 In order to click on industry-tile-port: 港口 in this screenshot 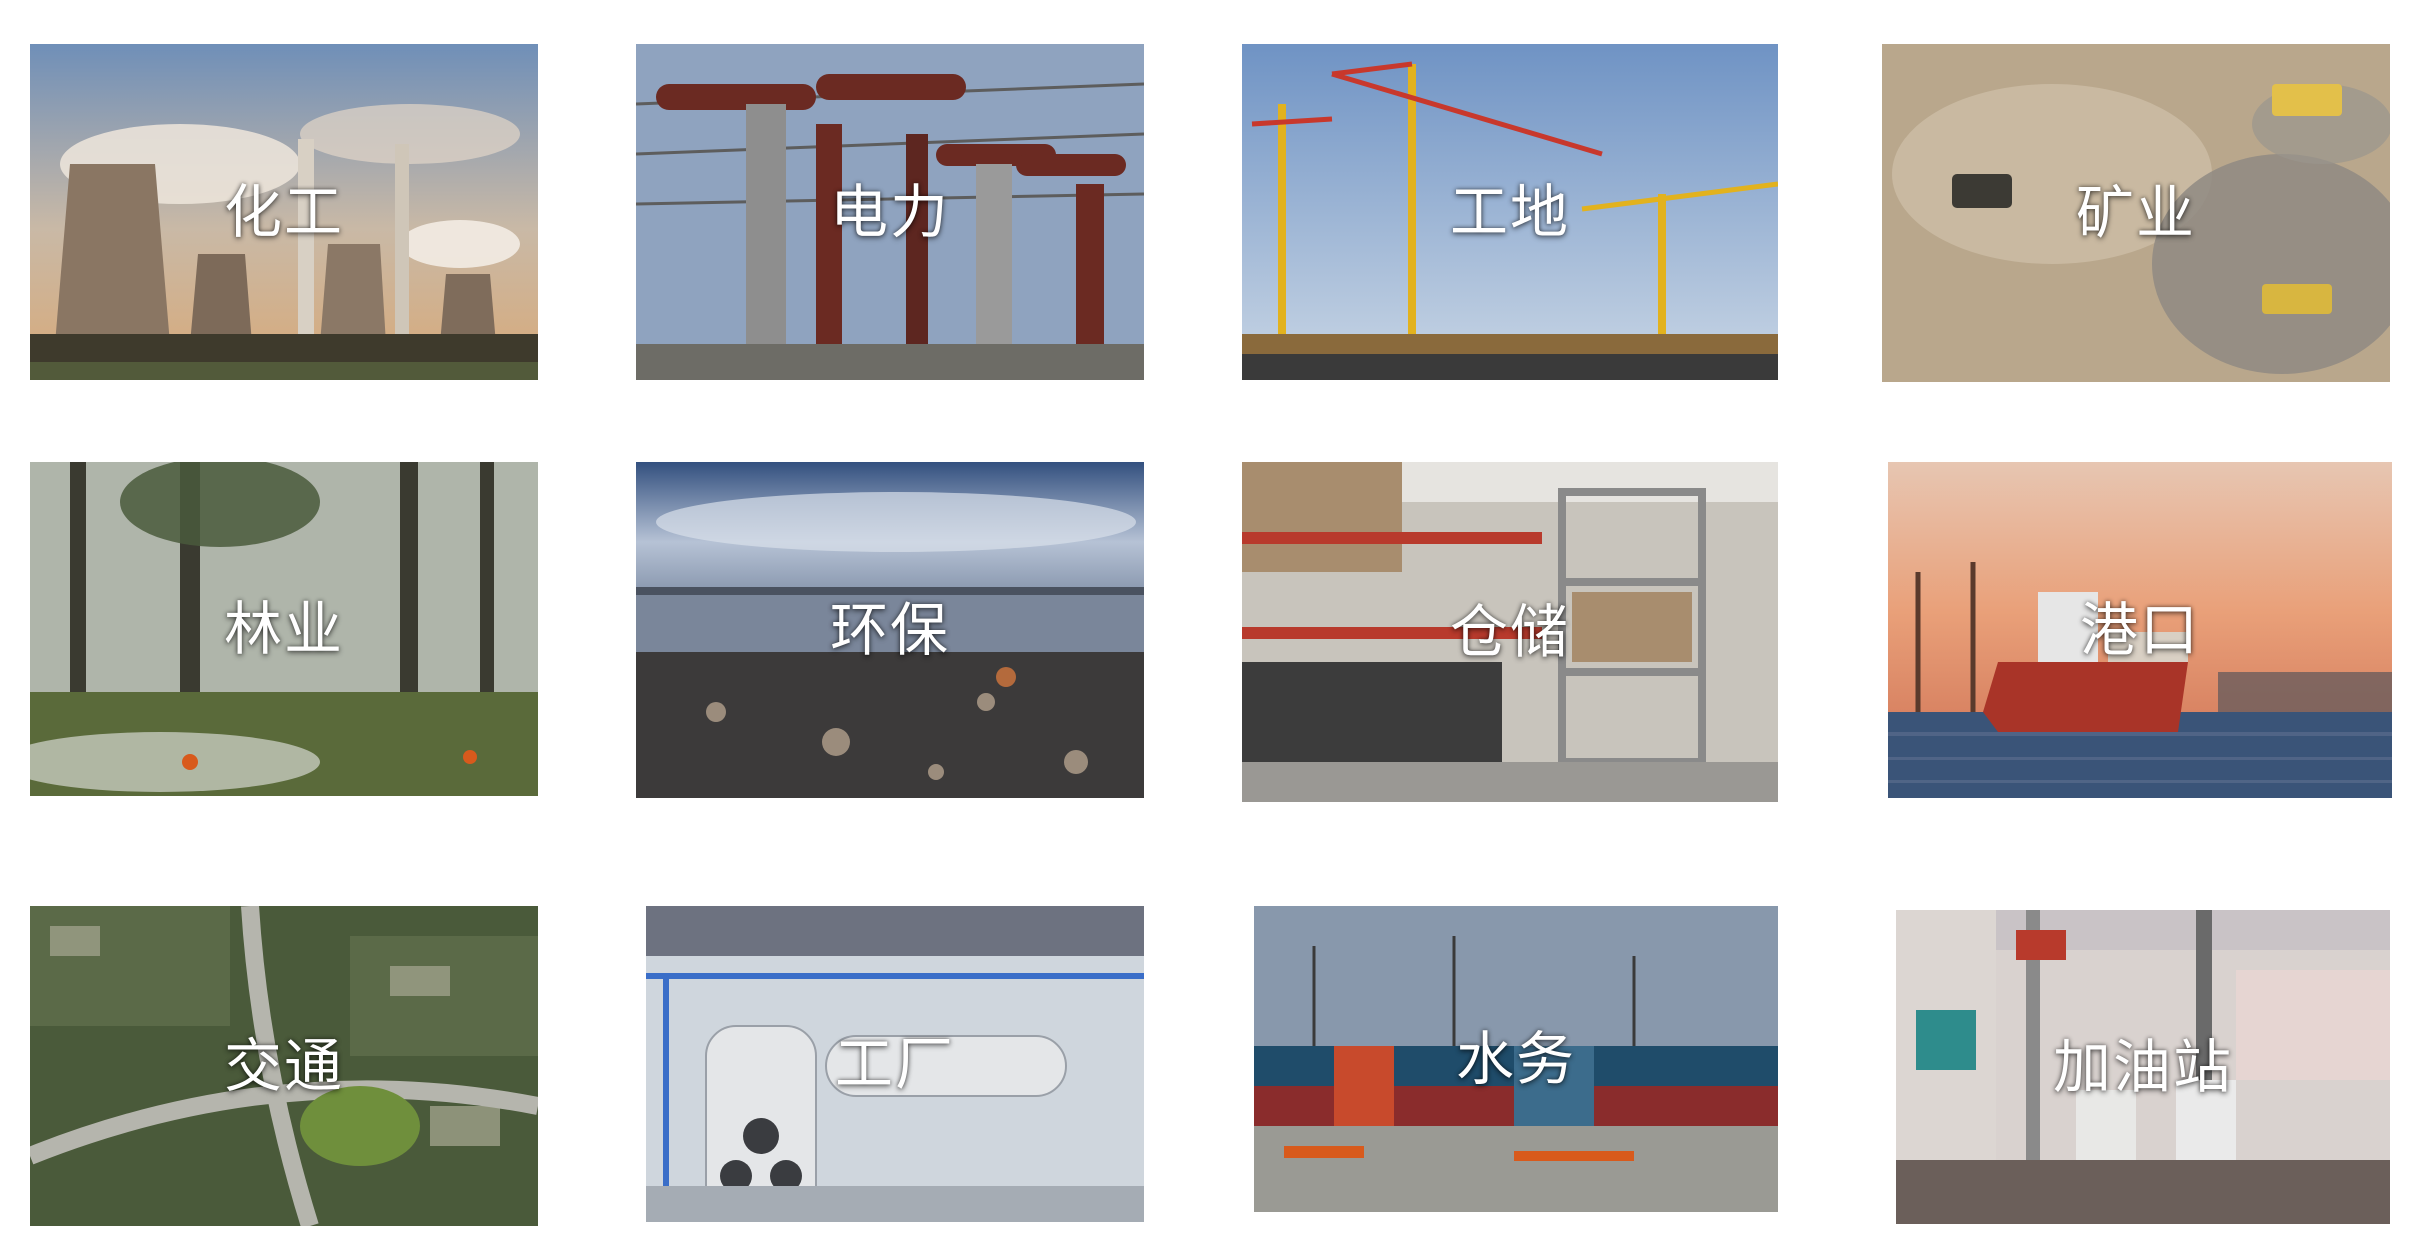, I will do `click(2140, 630)`.